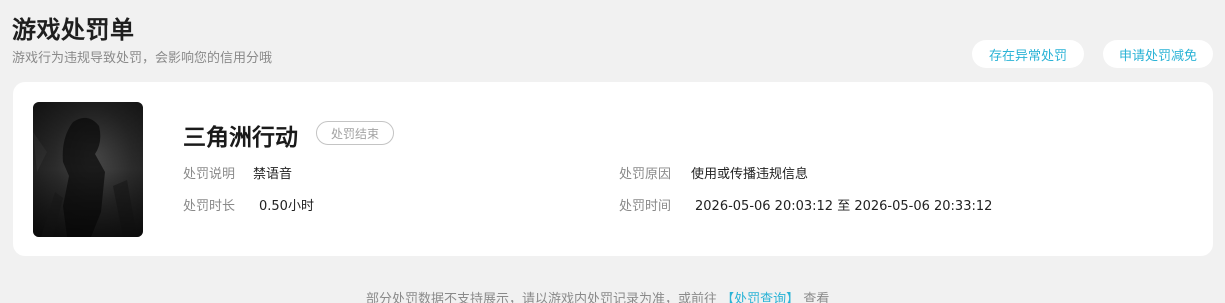 This screenshot has height=303, width=1225. I want to click on penalty-description-label: 处罚说明, so click(209, 174).